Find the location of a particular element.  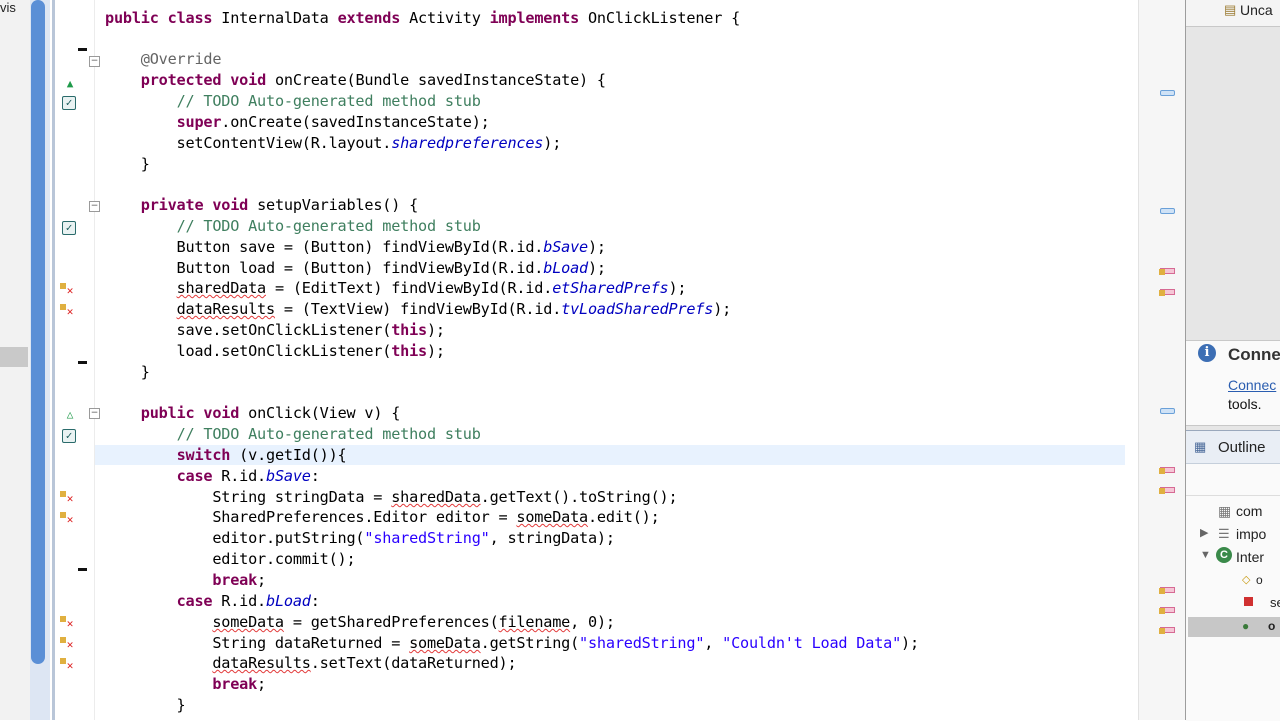

connect-panel: i Conne Connec tools. is located at coordinates (1233, 383).